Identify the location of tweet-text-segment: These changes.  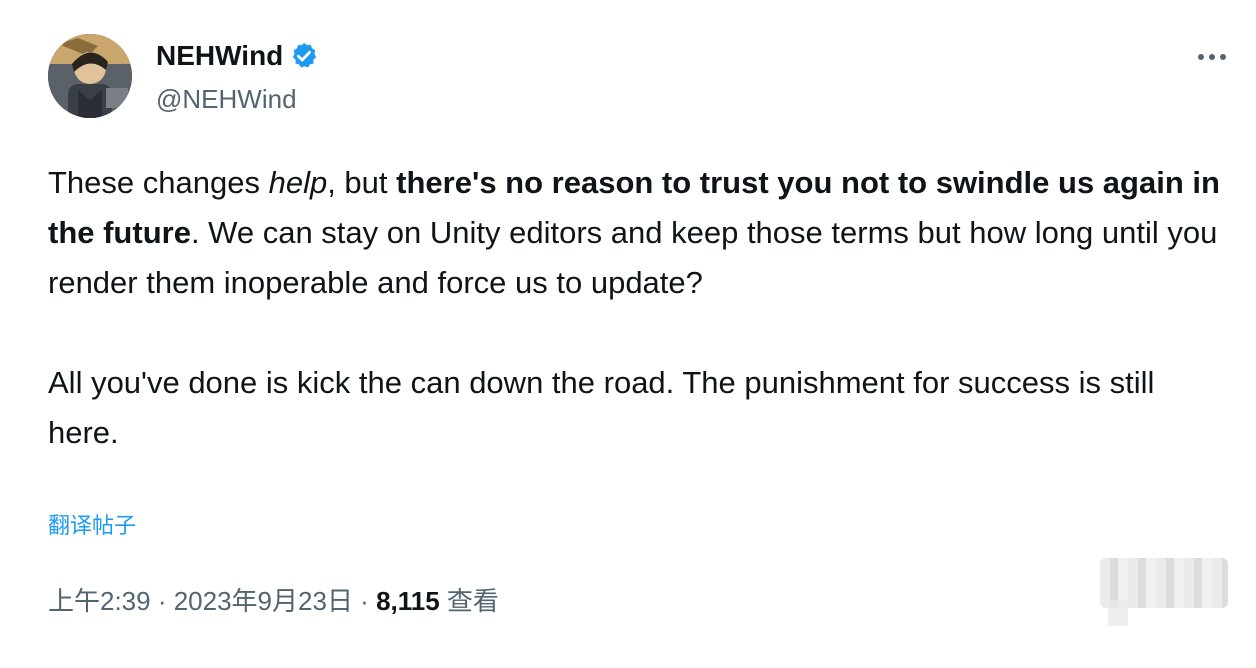
(158, 182).